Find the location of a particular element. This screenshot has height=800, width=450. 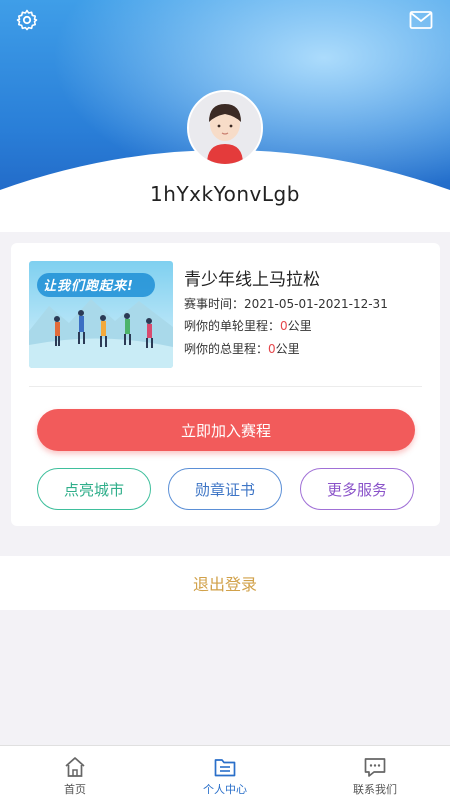

more-services-button: 更多服务 is located at coordinates (357, 489).